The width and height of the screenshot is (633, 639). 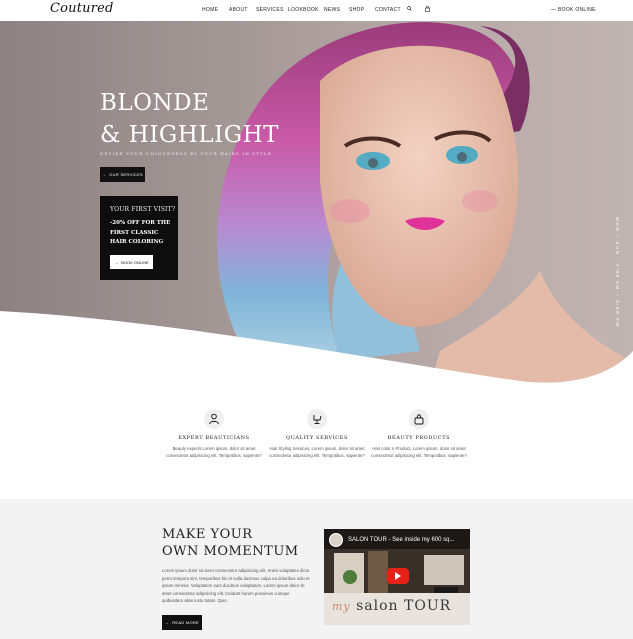 I want to click on promo-question: YOUR FIRST VISIT?, so click(x=143, y=209).